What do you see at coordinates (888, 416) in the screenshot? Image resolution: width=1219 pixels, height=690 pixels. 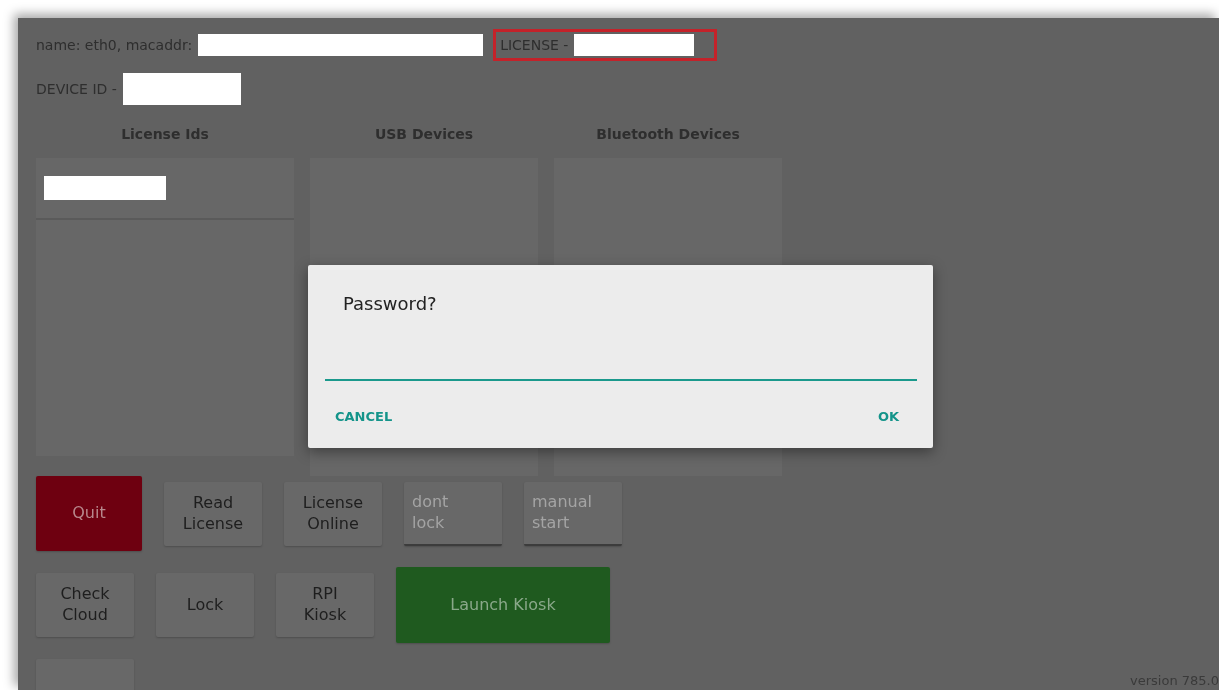 I see `dialog-button: OK` at bounding box center [888, 416].